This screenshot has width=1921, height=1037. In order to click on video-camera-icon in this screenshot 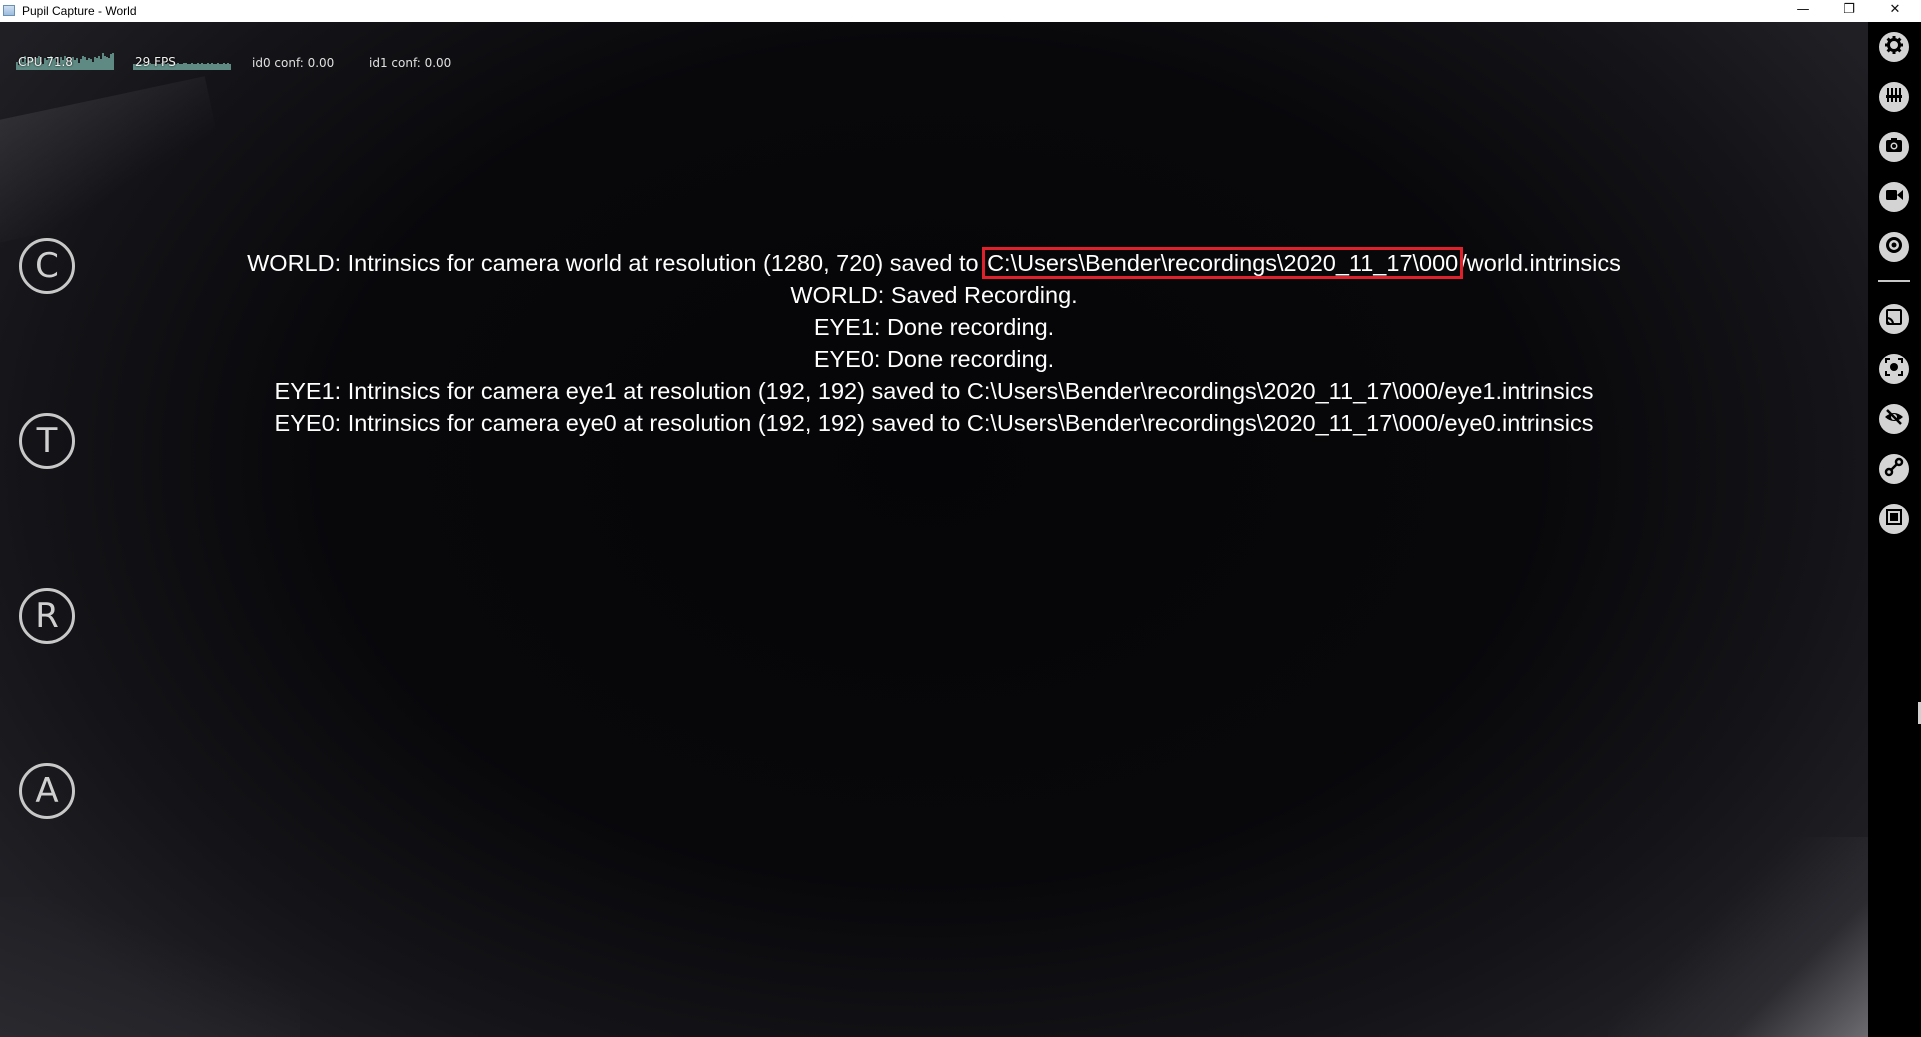, I will do `click(1894, 197)`.